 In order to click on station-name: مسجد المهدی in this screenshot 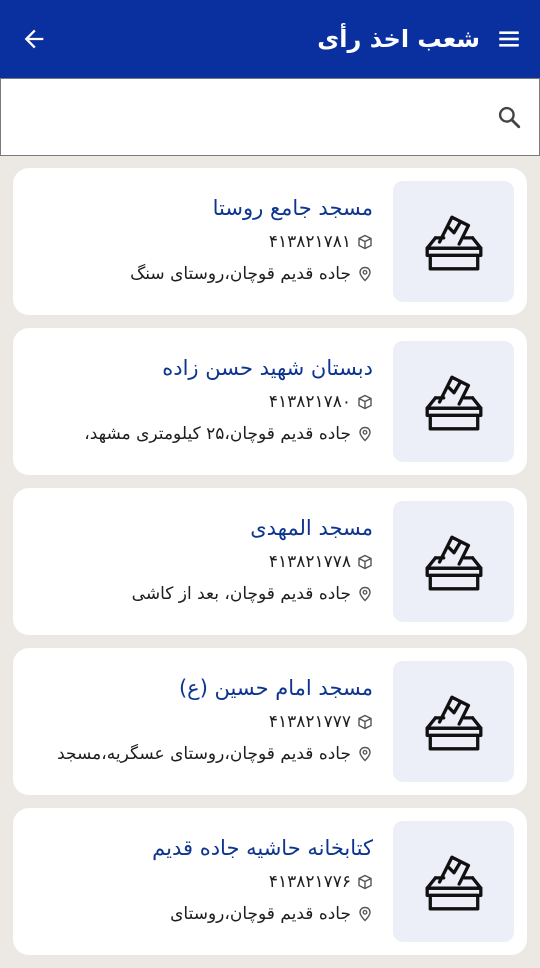, I will do `click(311, 528)`.